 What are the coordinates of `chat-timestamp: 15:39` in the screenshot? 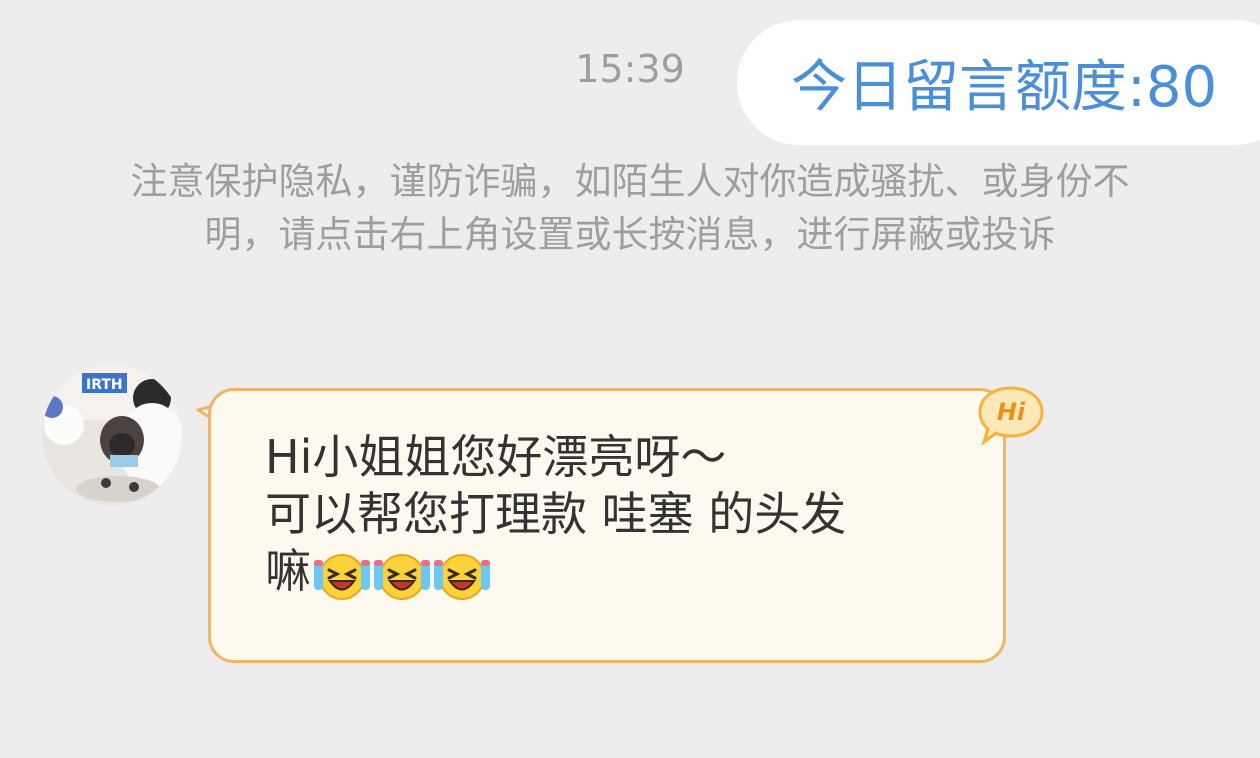 It's located at (630, 69).